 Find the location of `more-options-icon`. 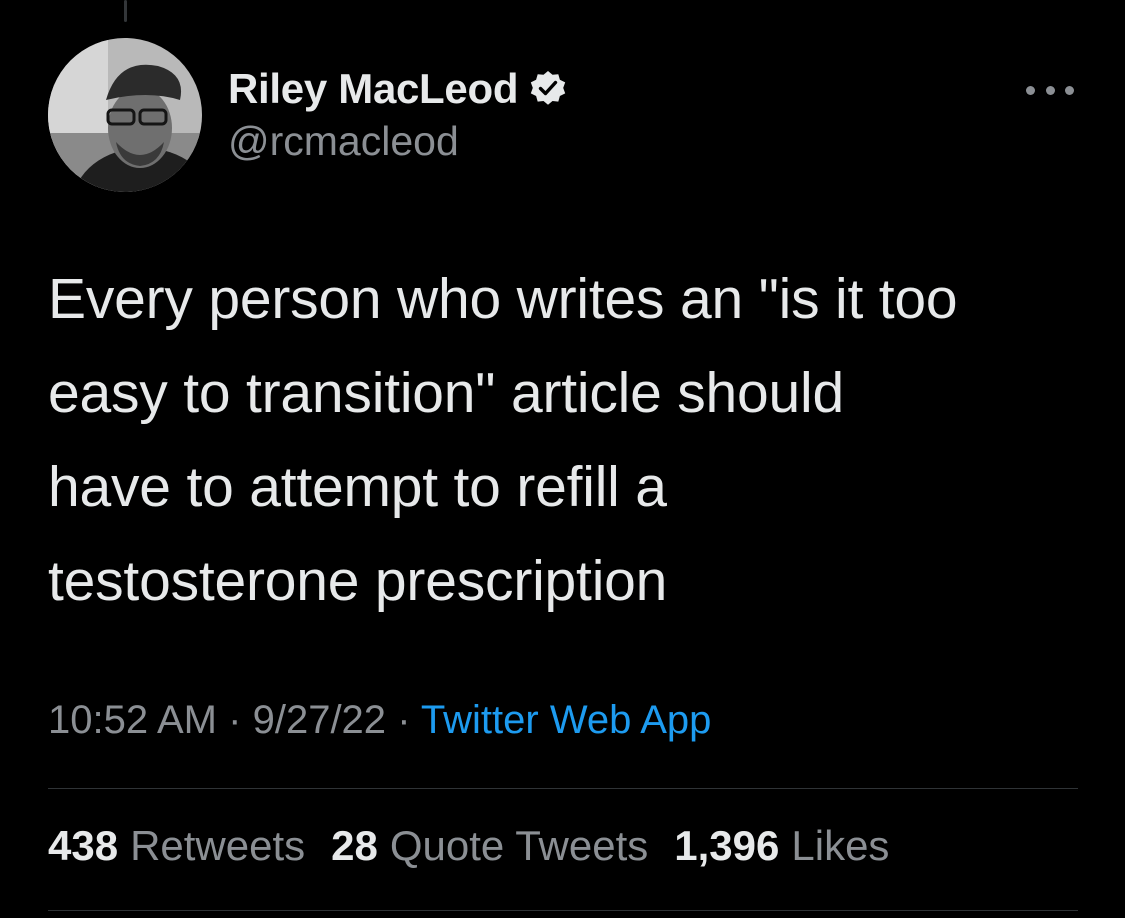

more-options-icon is located at coordinates (1050, 90).